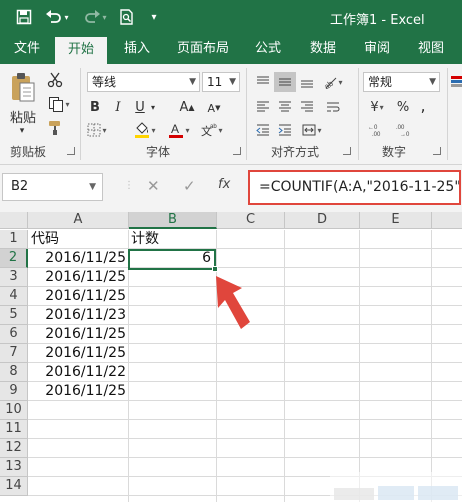 This screenshot has height=502, width=462. I want to click on underline-dropdown-icon: ▾, so click(153, 107).